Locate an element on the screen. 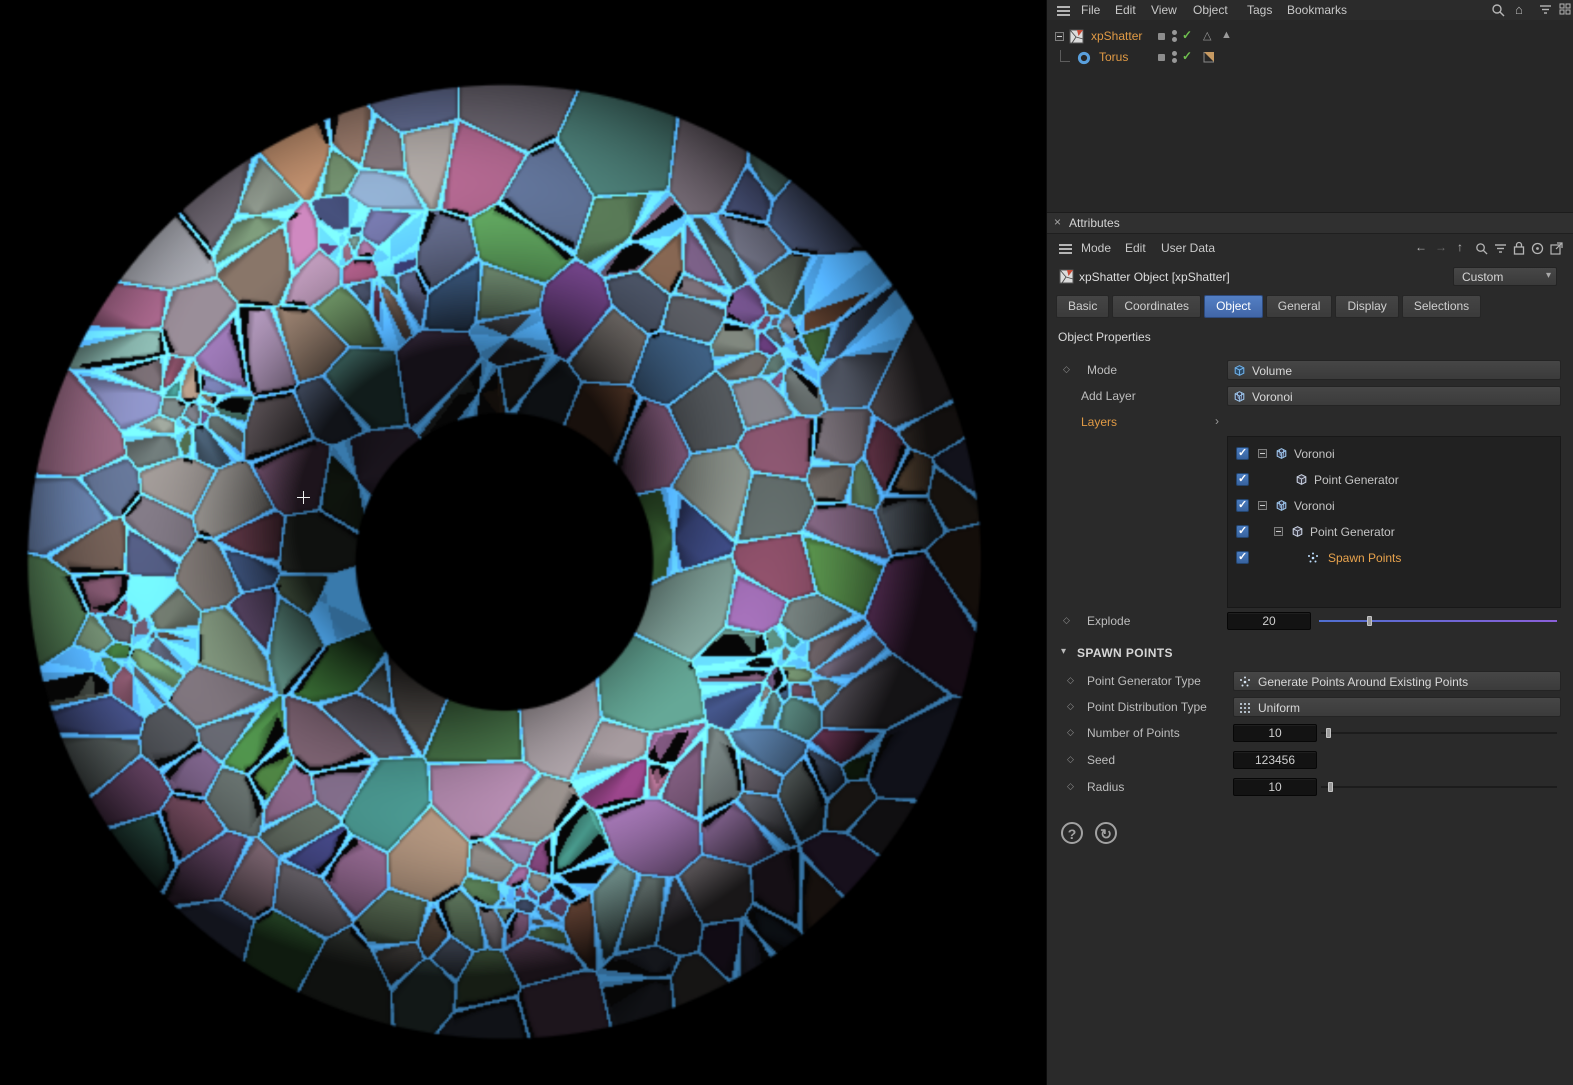  object-row-torus: Torus ✓ is located at coordinates (1310, 58).